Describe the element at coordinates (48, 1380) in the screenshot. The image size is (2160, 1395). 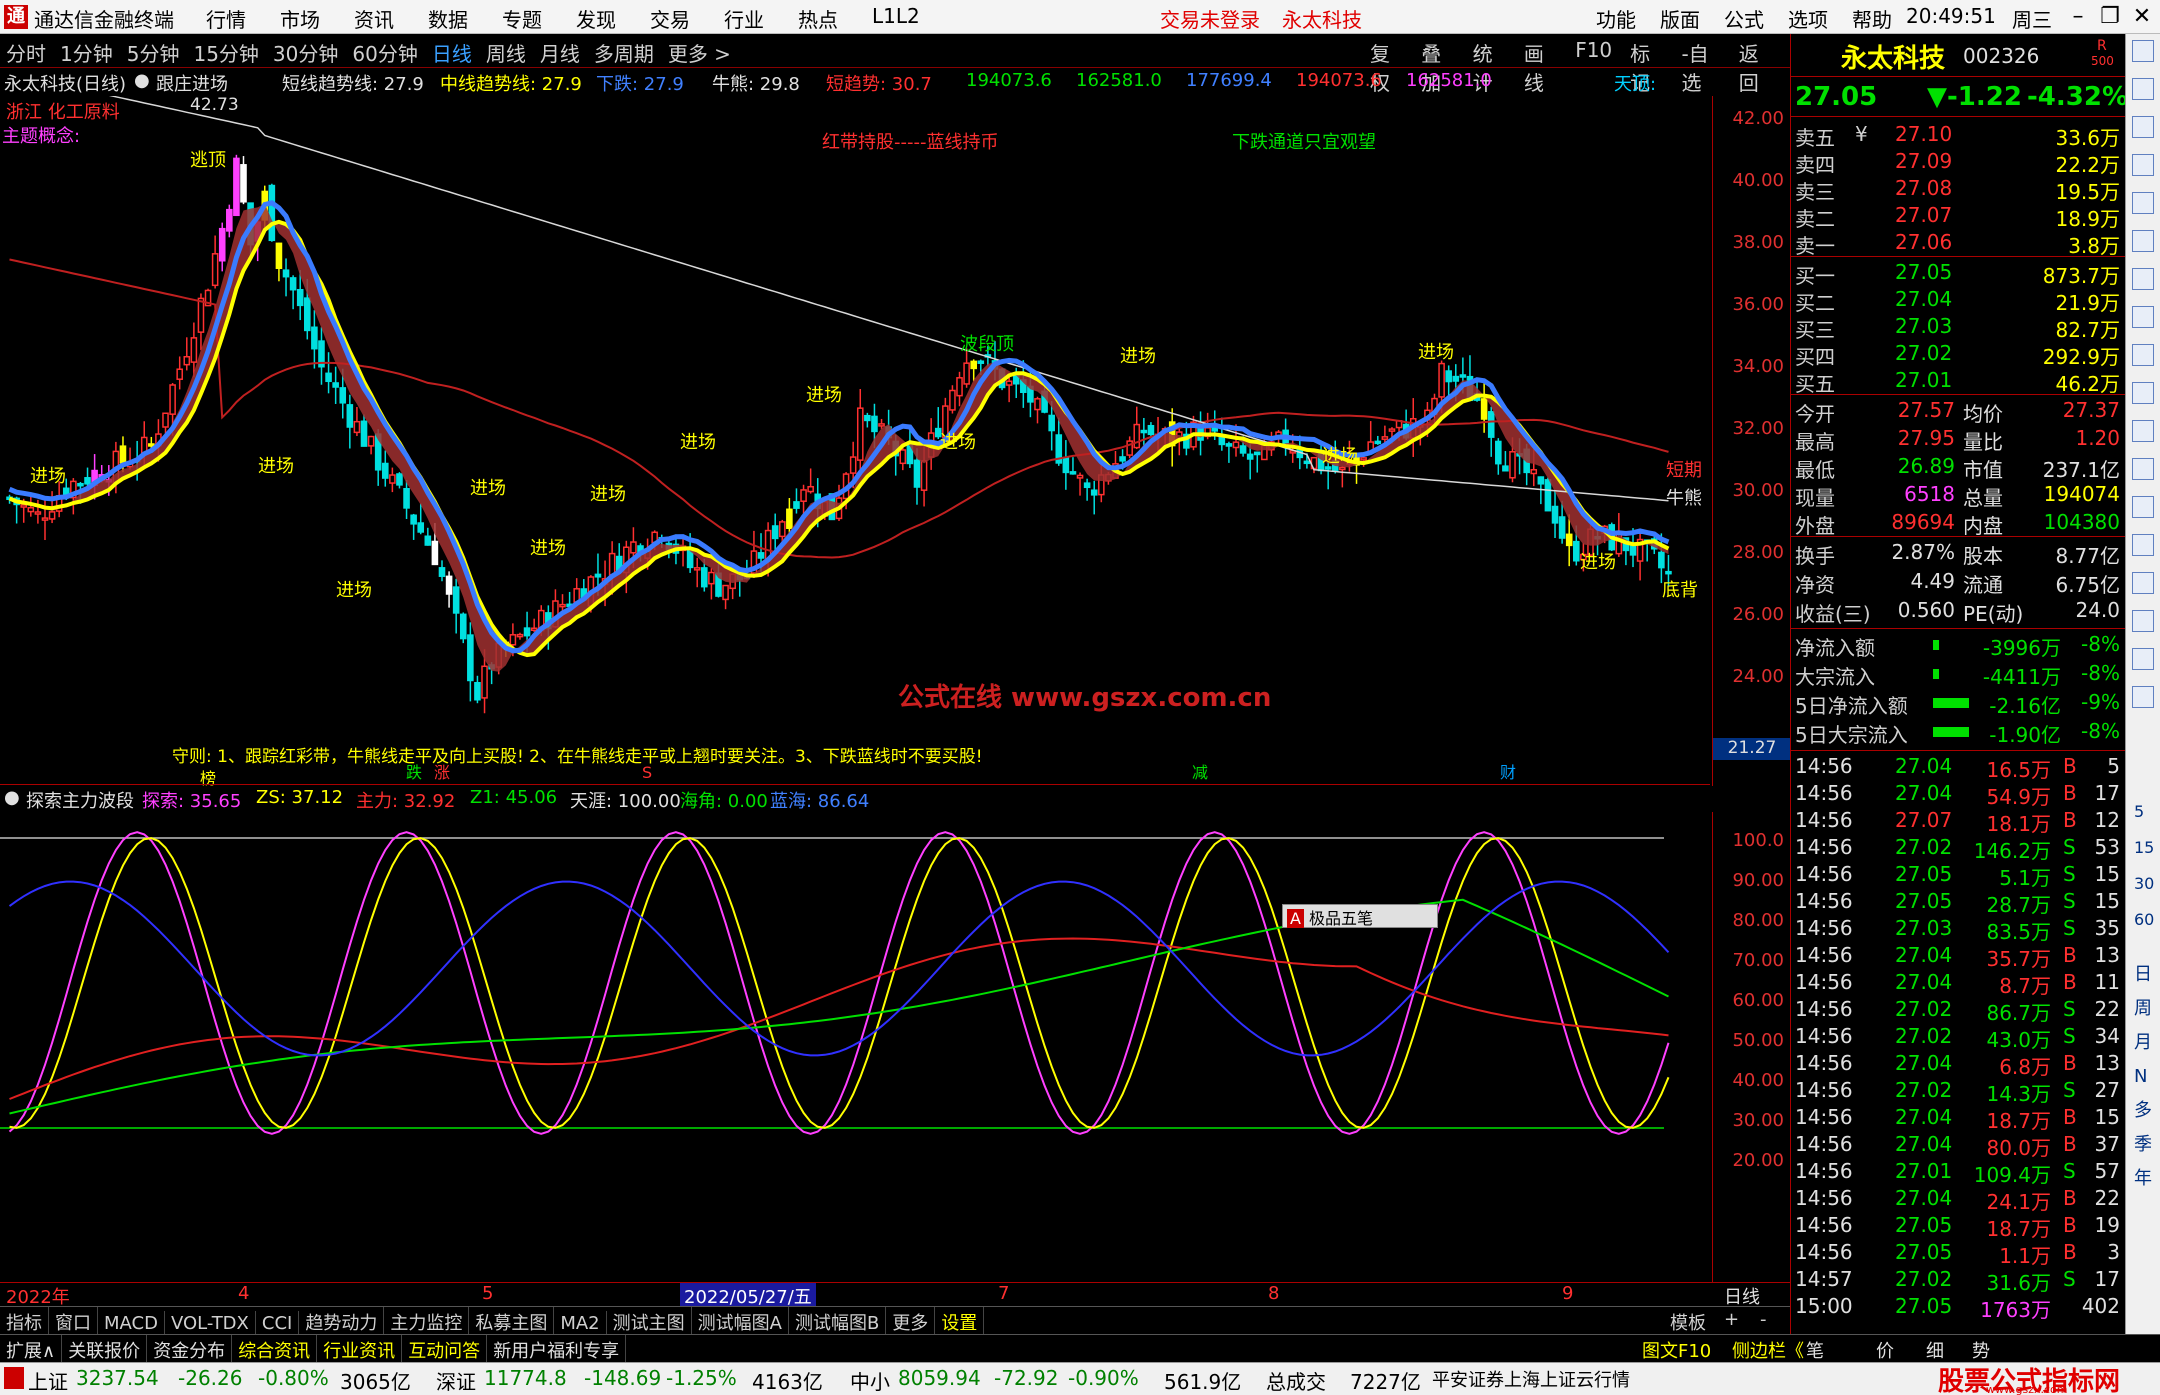
I see `sh-label: 上证` at that location.